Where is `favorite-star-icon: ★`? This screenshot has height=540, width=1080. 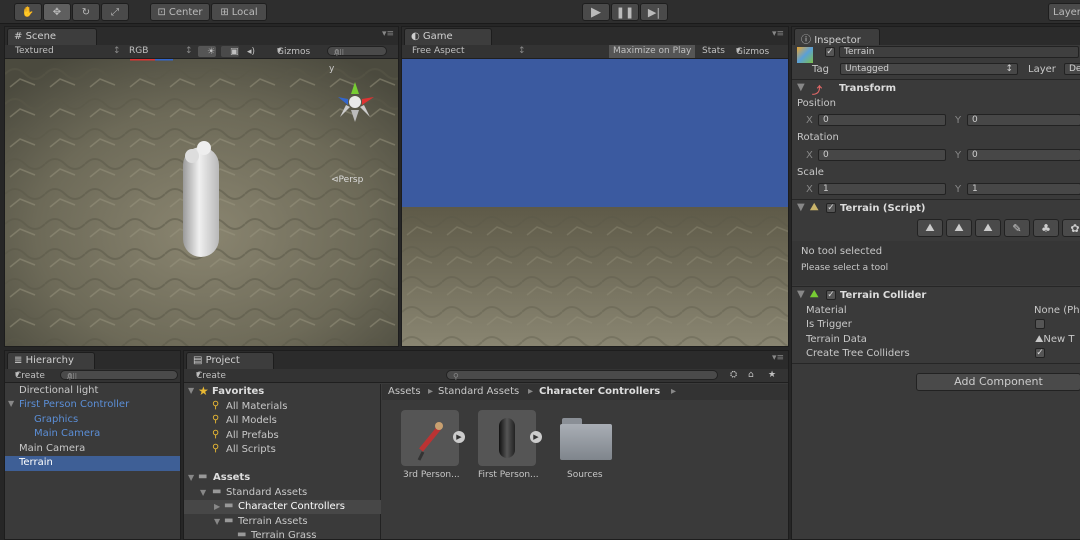 favorite-star-icon: ★ is located at coordinates (772, 375).